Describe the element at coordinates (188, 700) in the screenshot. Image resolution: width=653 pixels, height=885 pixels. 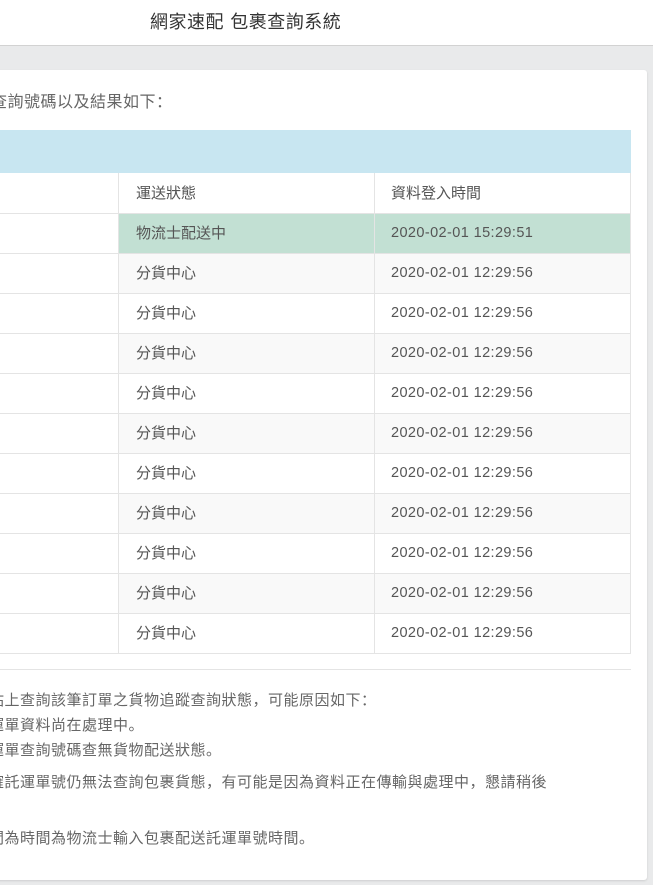
I see `note-line: 站上查詢該筆訂單之貨物追蹤查詢狀態，可能原因如下：` at that location.